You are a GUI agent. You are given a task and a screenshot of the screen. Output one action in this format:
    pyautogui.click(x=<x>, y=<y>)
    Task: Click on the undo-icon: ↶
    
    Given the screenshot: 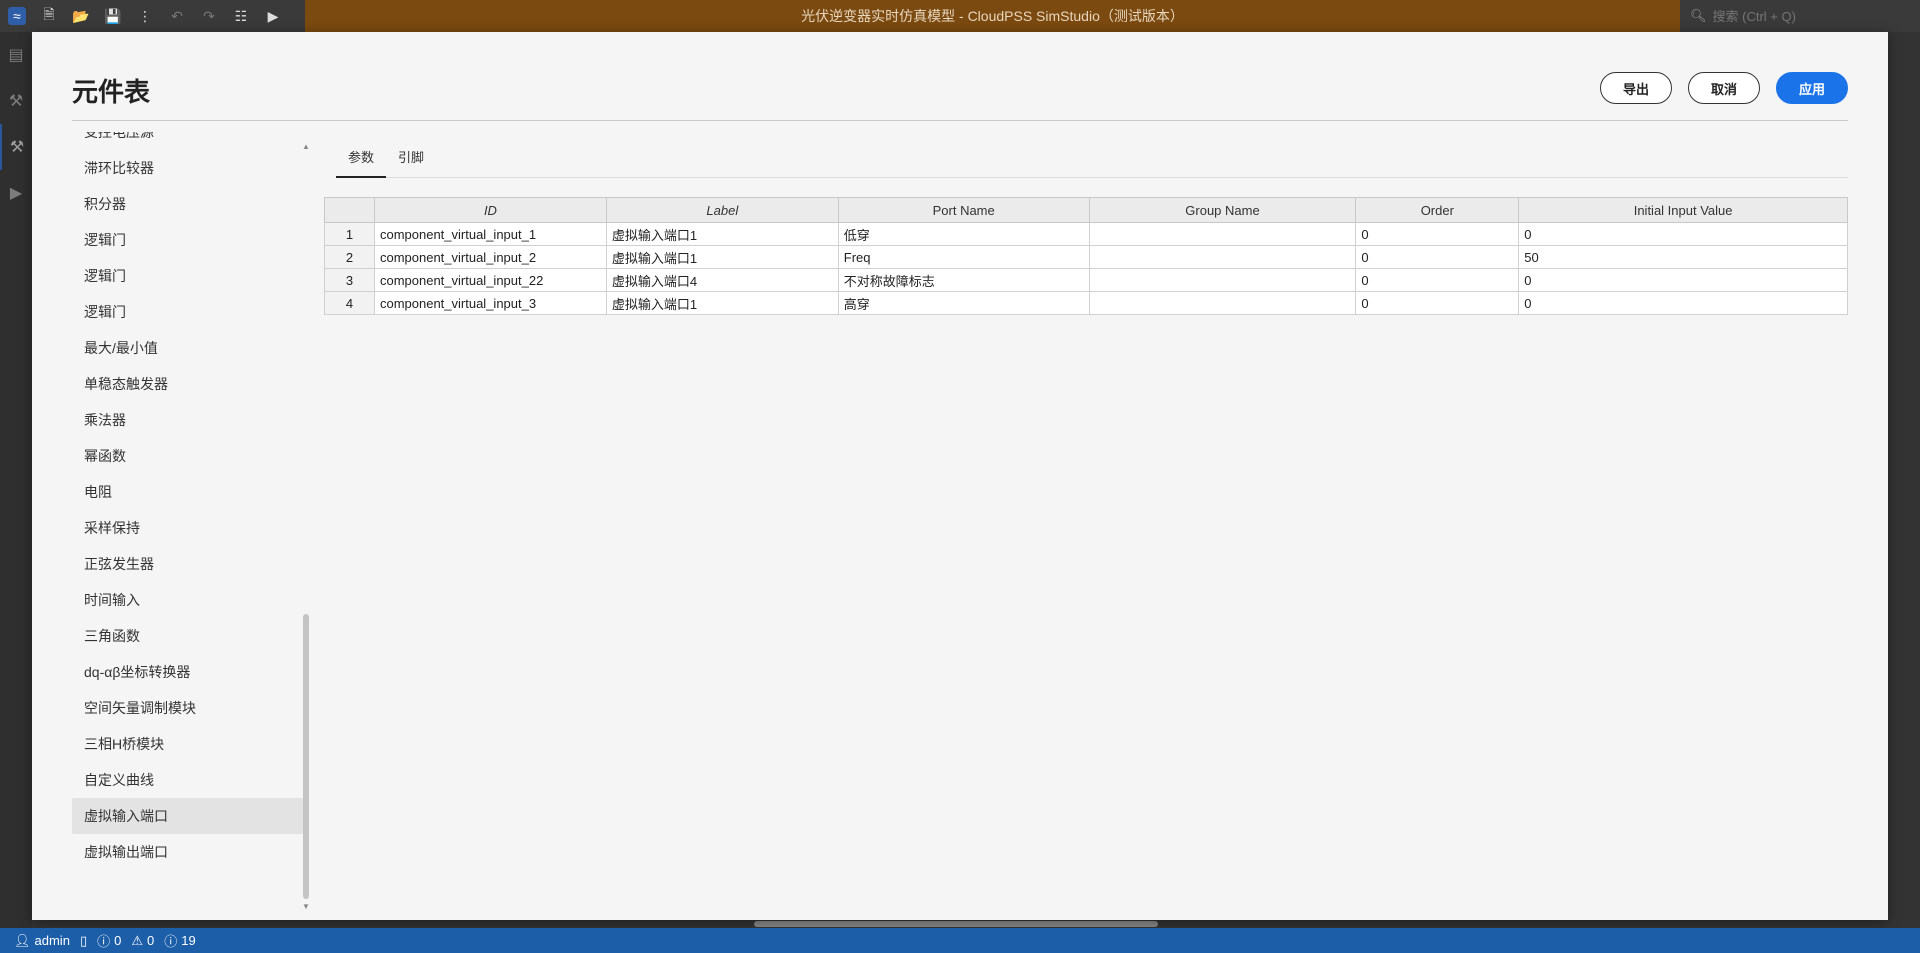 What is the action you would take?
    pyautogui.click(x=177, y=16)
    